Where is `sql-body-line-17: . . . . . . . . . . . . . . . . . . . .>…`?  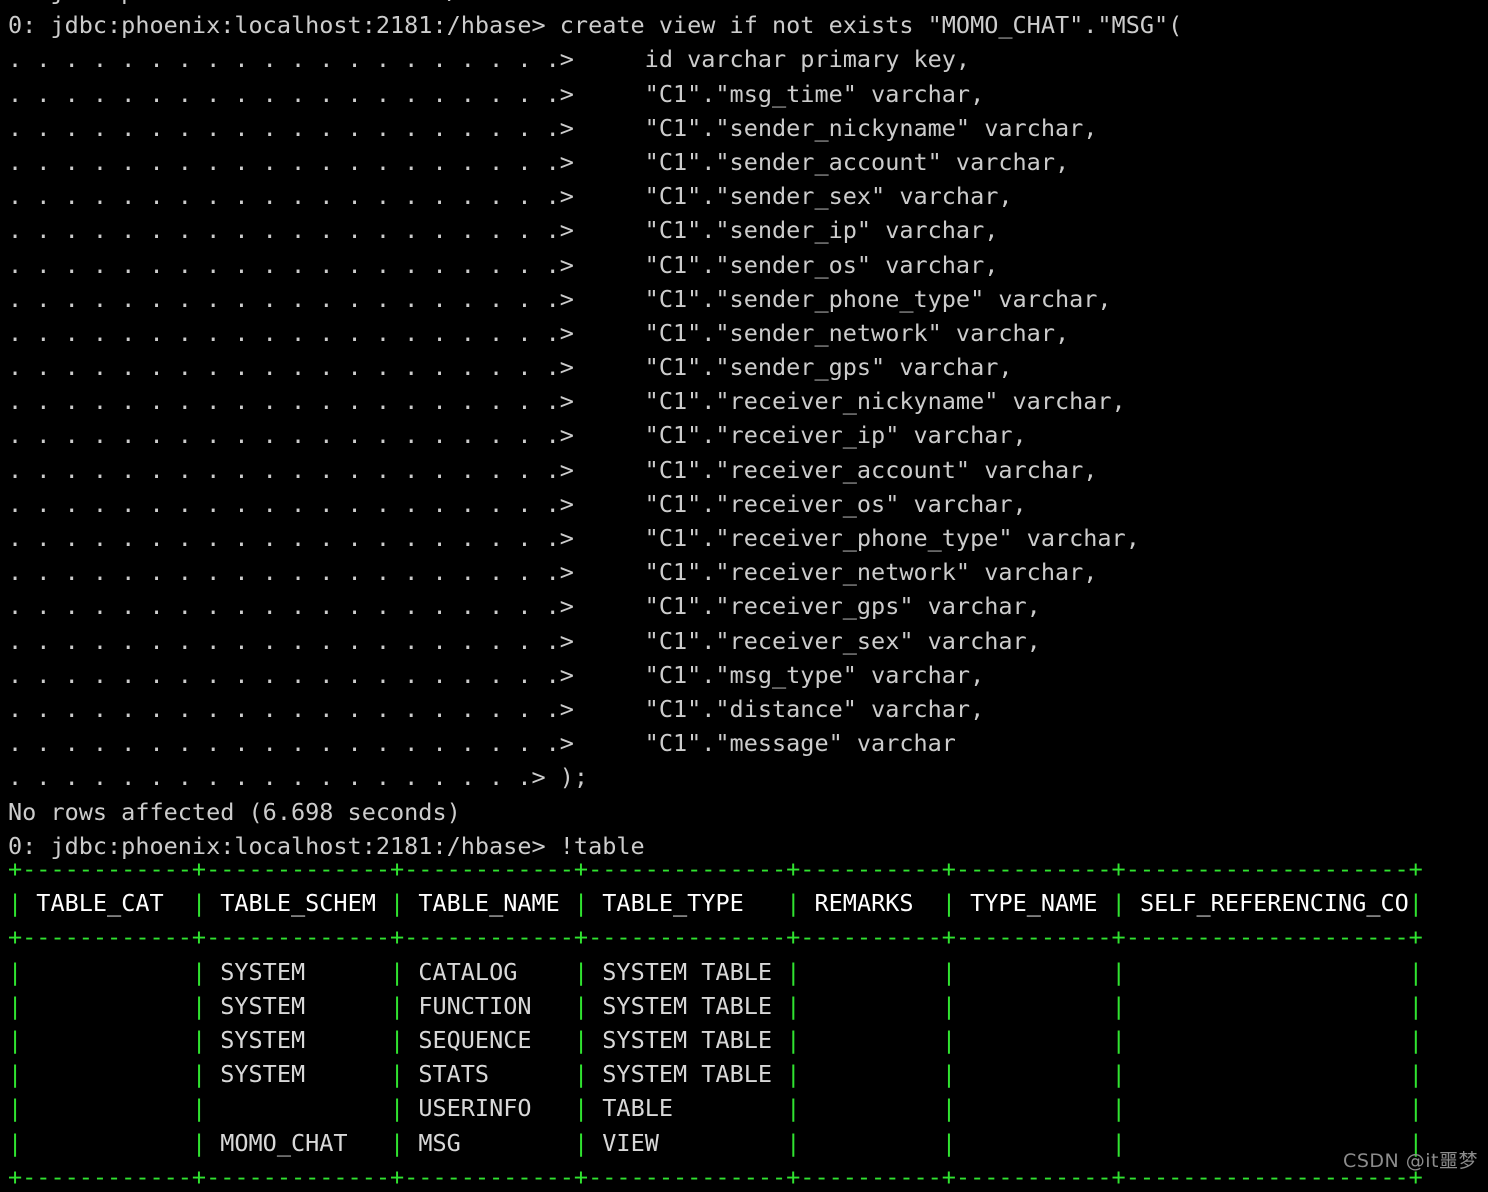
sql-body-line-17: . . . . . . . . . . . . . . . . . . . .>… is located at coordinates (524, 640).